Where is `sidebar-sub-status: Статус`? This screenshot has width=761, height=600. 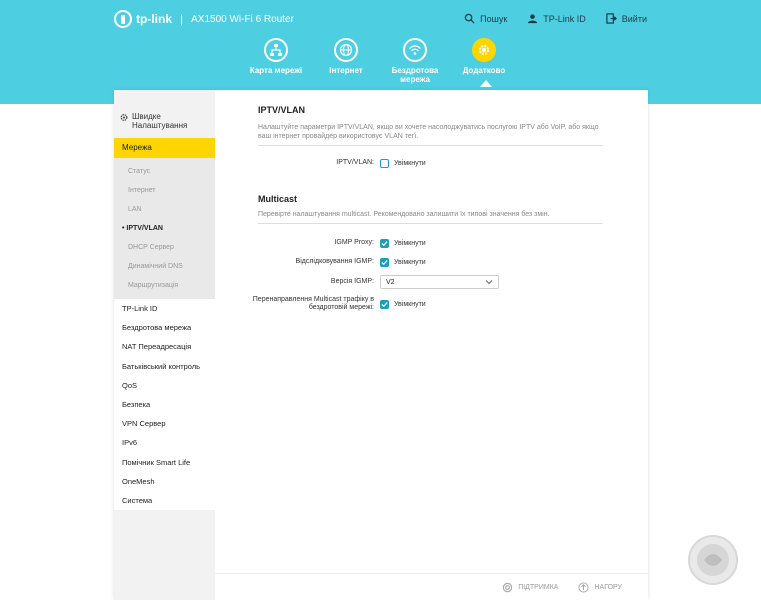
sidebar-sub-status: Статус is located at coordinates (164, 171).